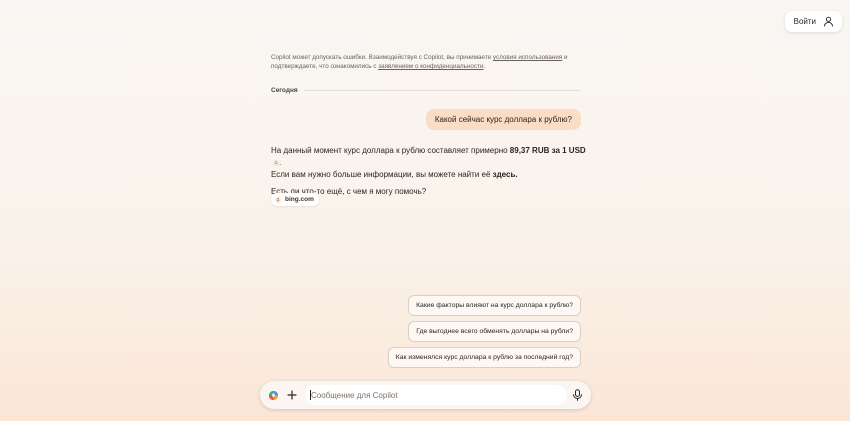  What do you see at coordinates (292, 395) in the screenshot?
I see `plus-icon` at bounding box center [292, 395].